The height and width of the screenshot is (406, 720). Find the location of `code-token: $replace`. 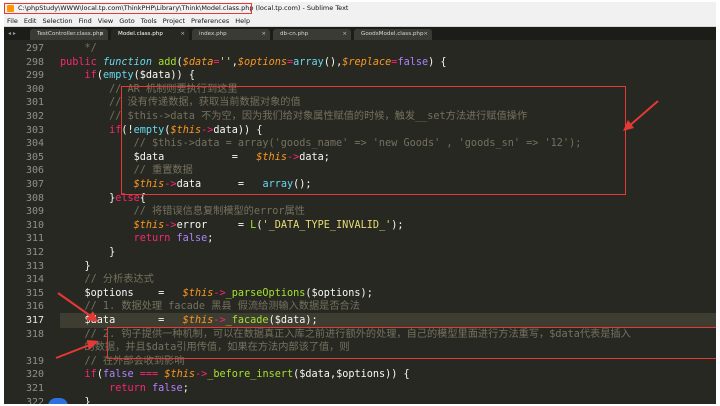

code-token: $replace is located at coordinates (367, 62).